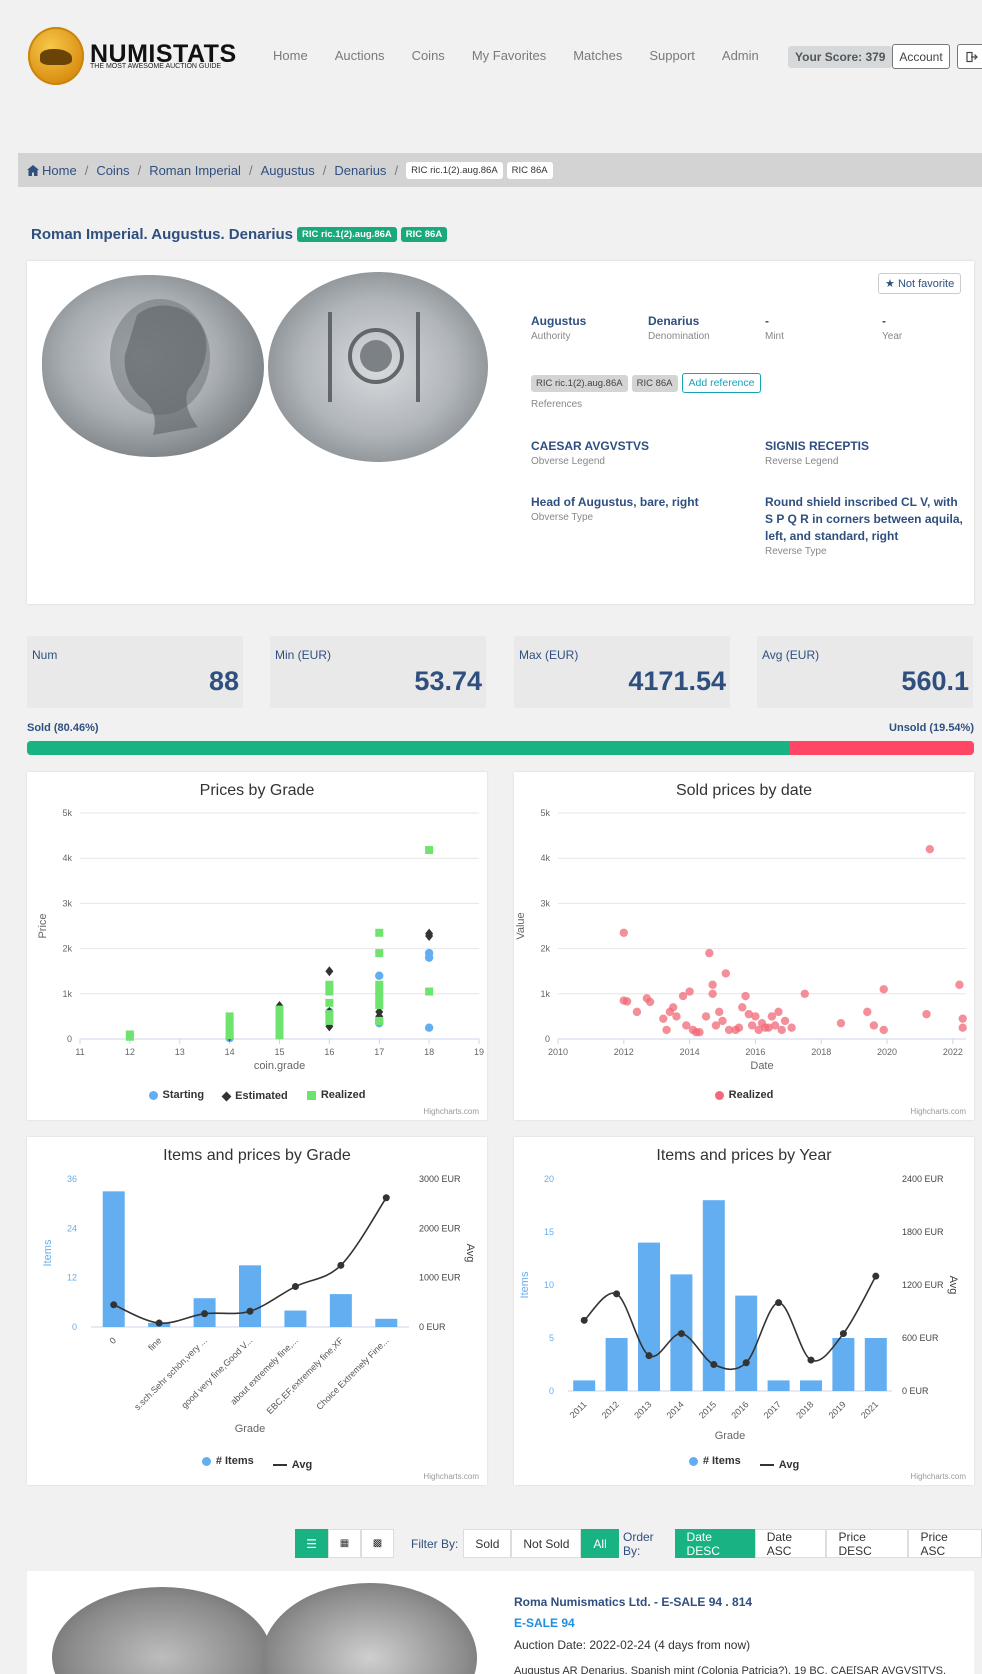 This screenshot has width=982, height=1674. Describe the element at coordinates (509, 55) in the screenshot. I see `nav-my-favorites: My Favorites` at that location.